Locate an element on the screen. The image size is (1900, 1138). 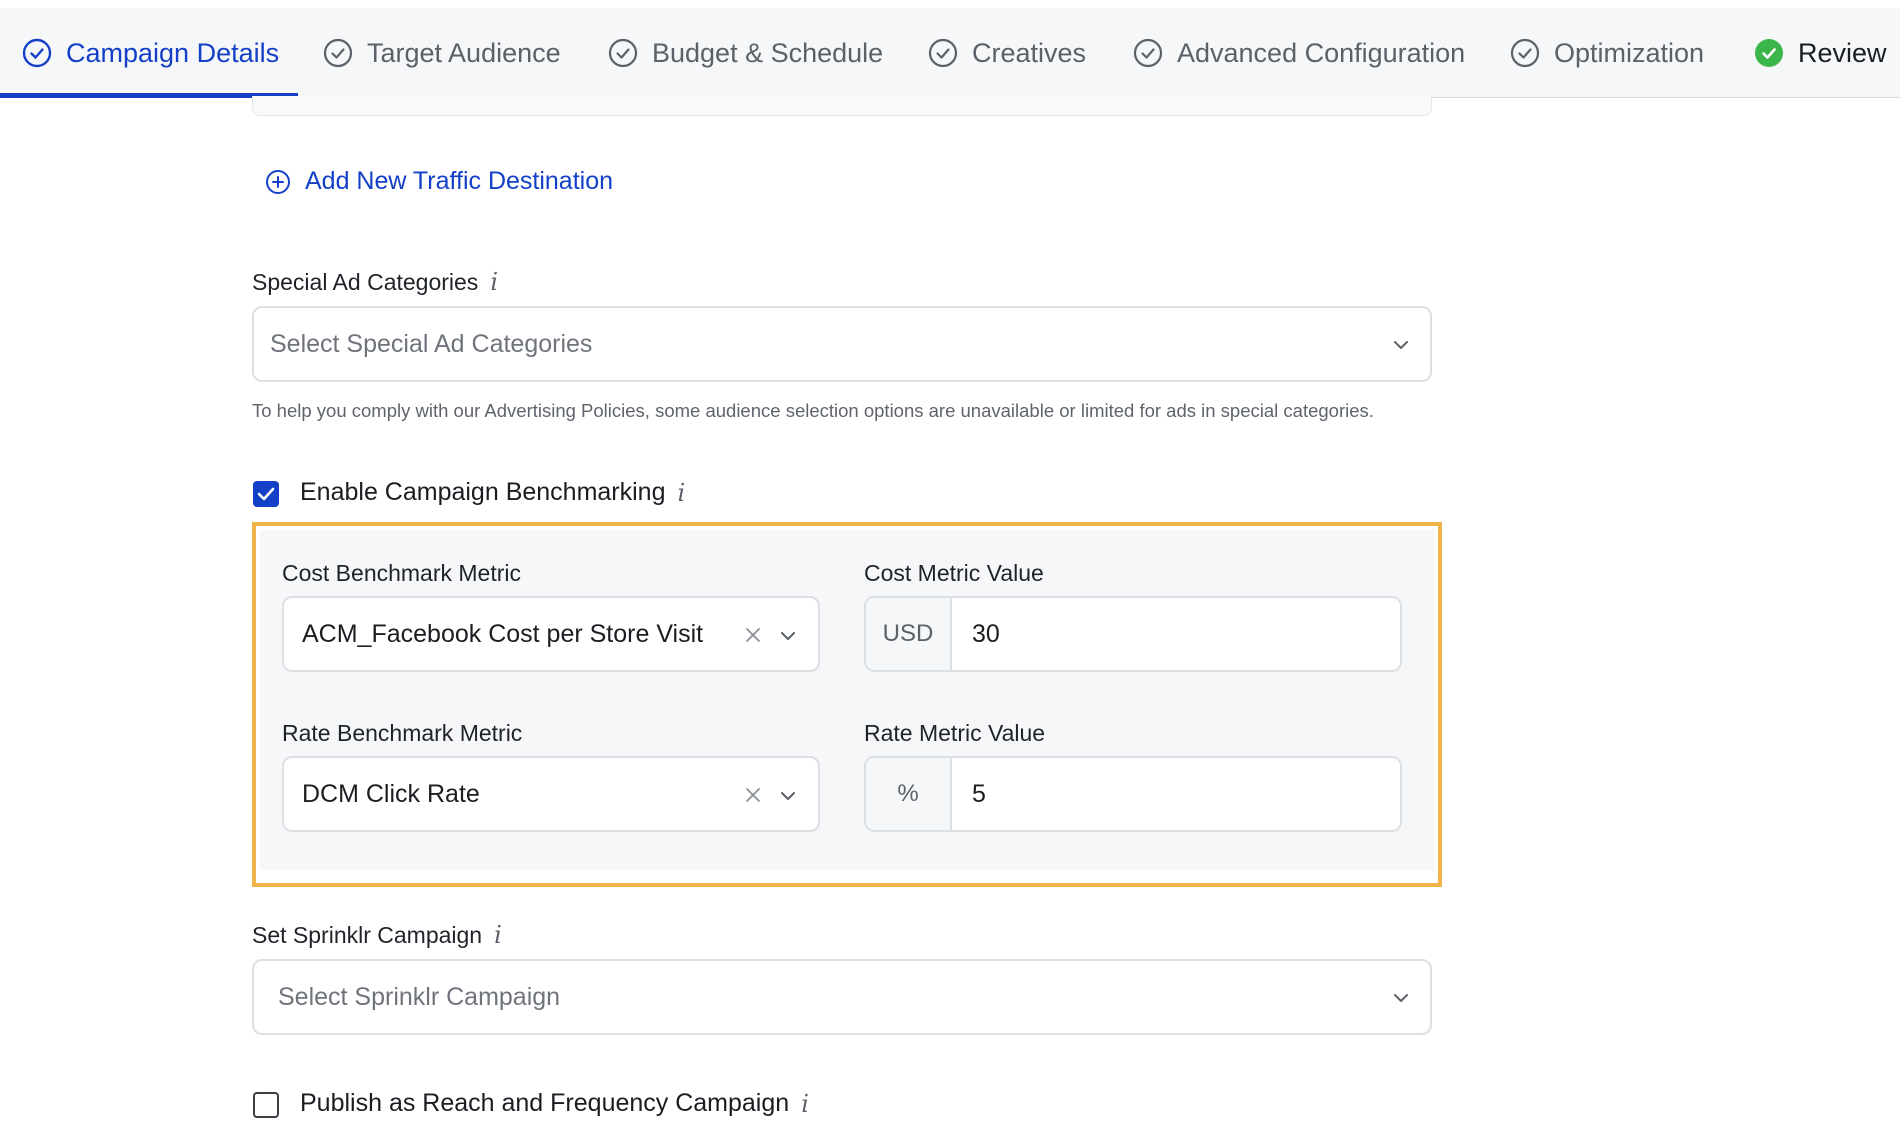
step-target-audience: Target Audience is located at coordinates (442, 53).